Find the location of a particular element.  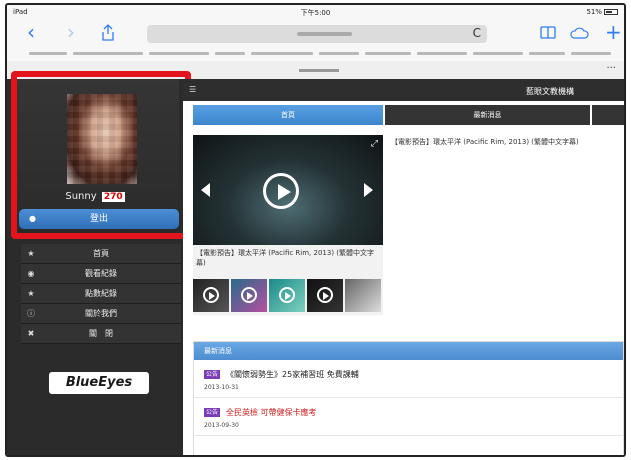

sidebar-item-watch-history: ◉ 觀看紀錄 is located at coordinates (101, 274).